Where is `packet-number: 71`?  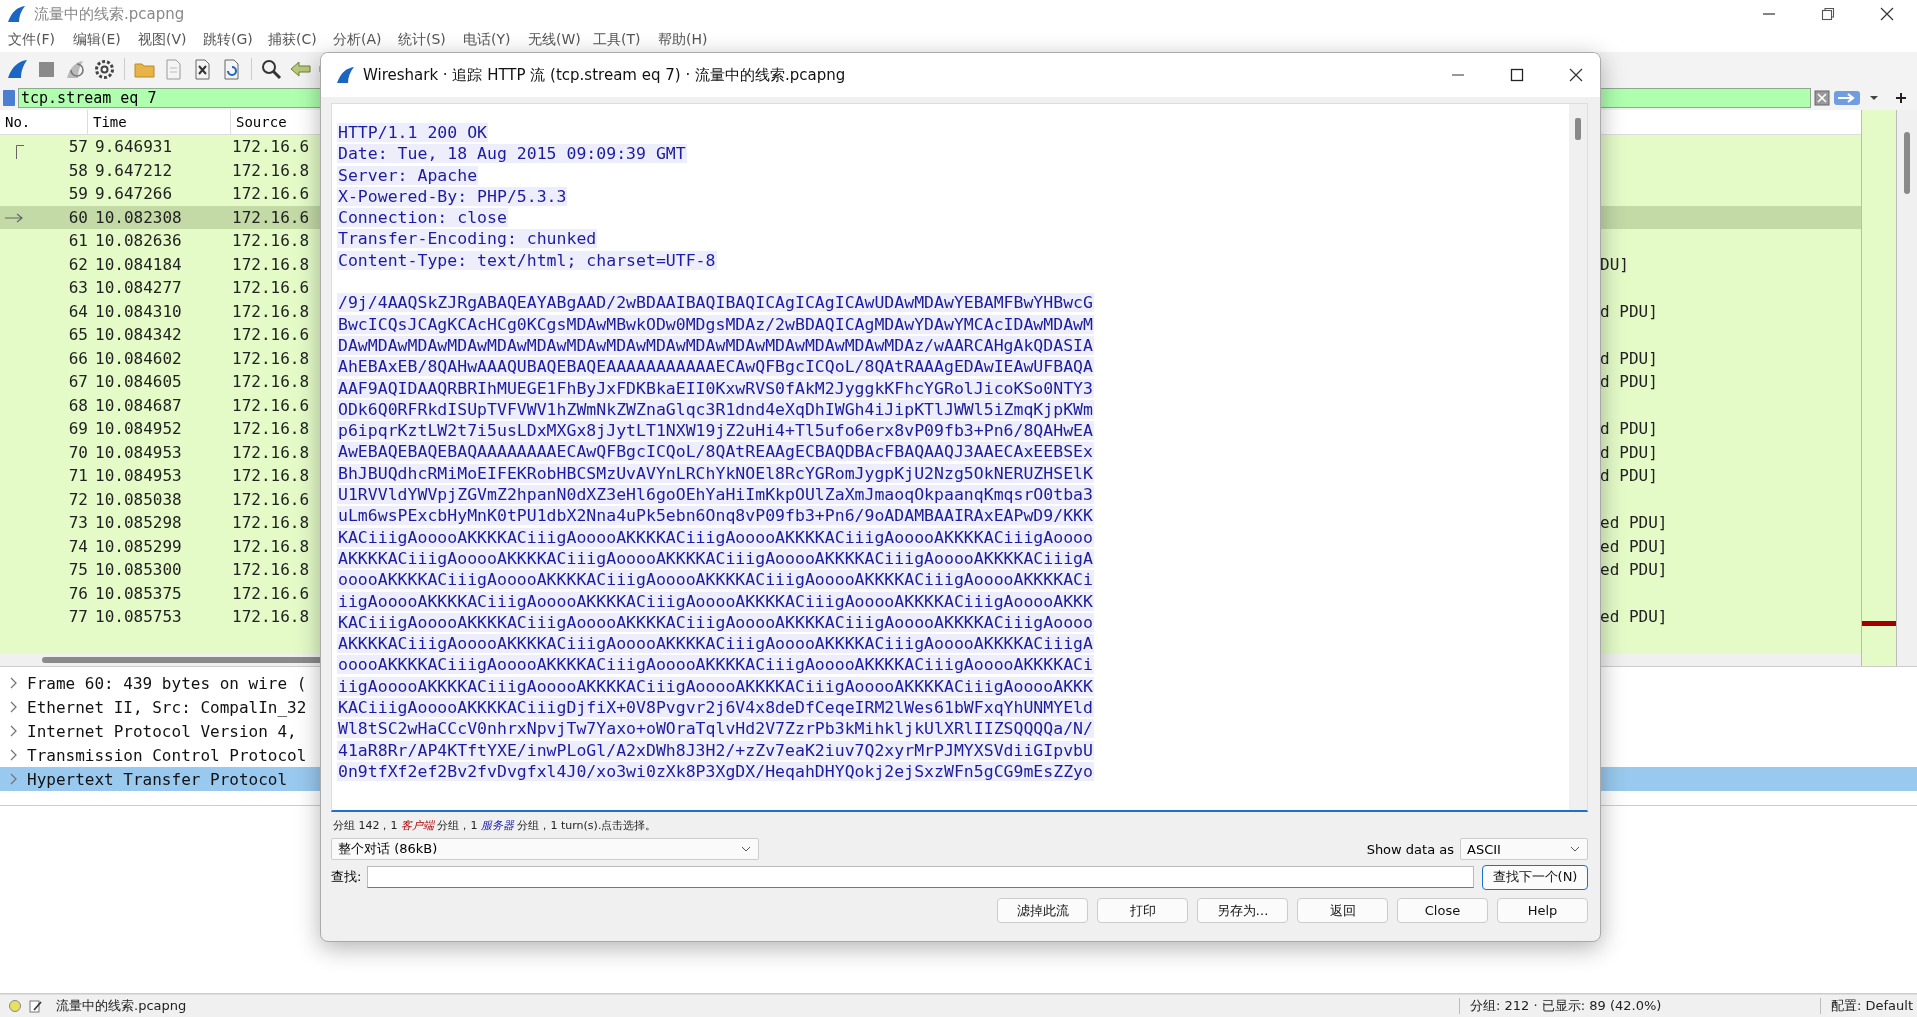 packet-number: 71 is located at coordinates (78, 475).